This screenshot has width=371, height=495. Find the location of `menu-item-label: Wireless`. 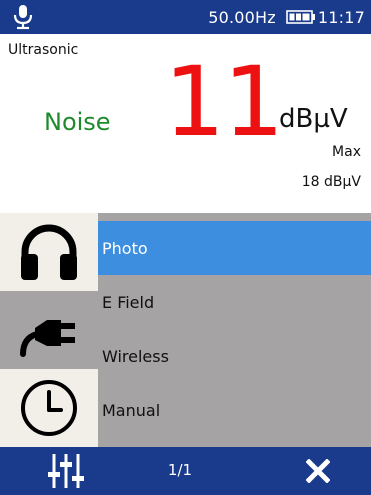

menu-item-label: Wireless is located at coordinates (135, 356).